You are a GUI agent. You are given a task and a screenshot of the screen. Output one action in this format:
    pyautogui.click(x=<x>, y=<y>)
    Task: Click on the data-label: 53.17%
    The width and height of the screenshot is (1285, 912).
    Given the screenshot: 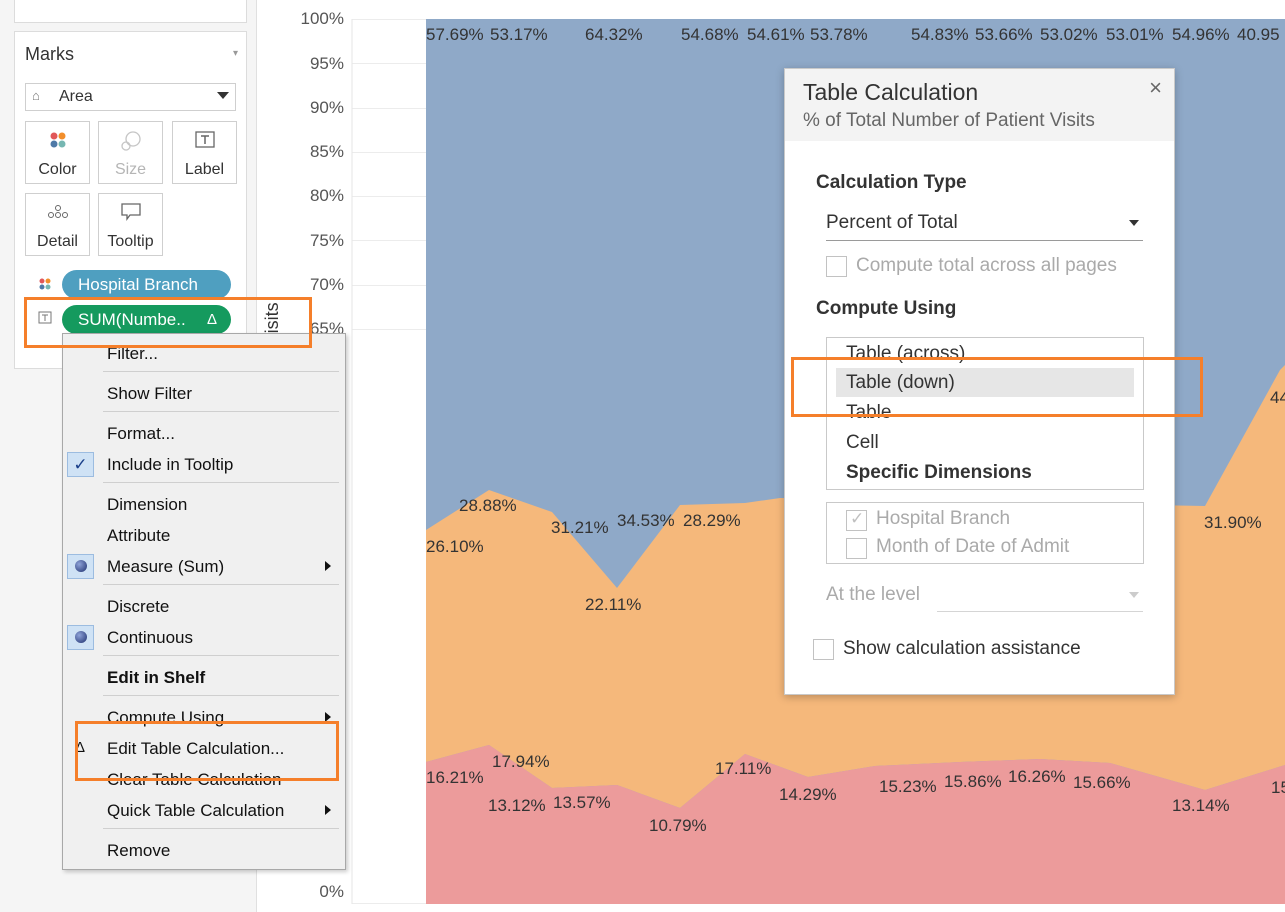 What is the action you would take?
    pyautogui.click(x=519, y=34)
    